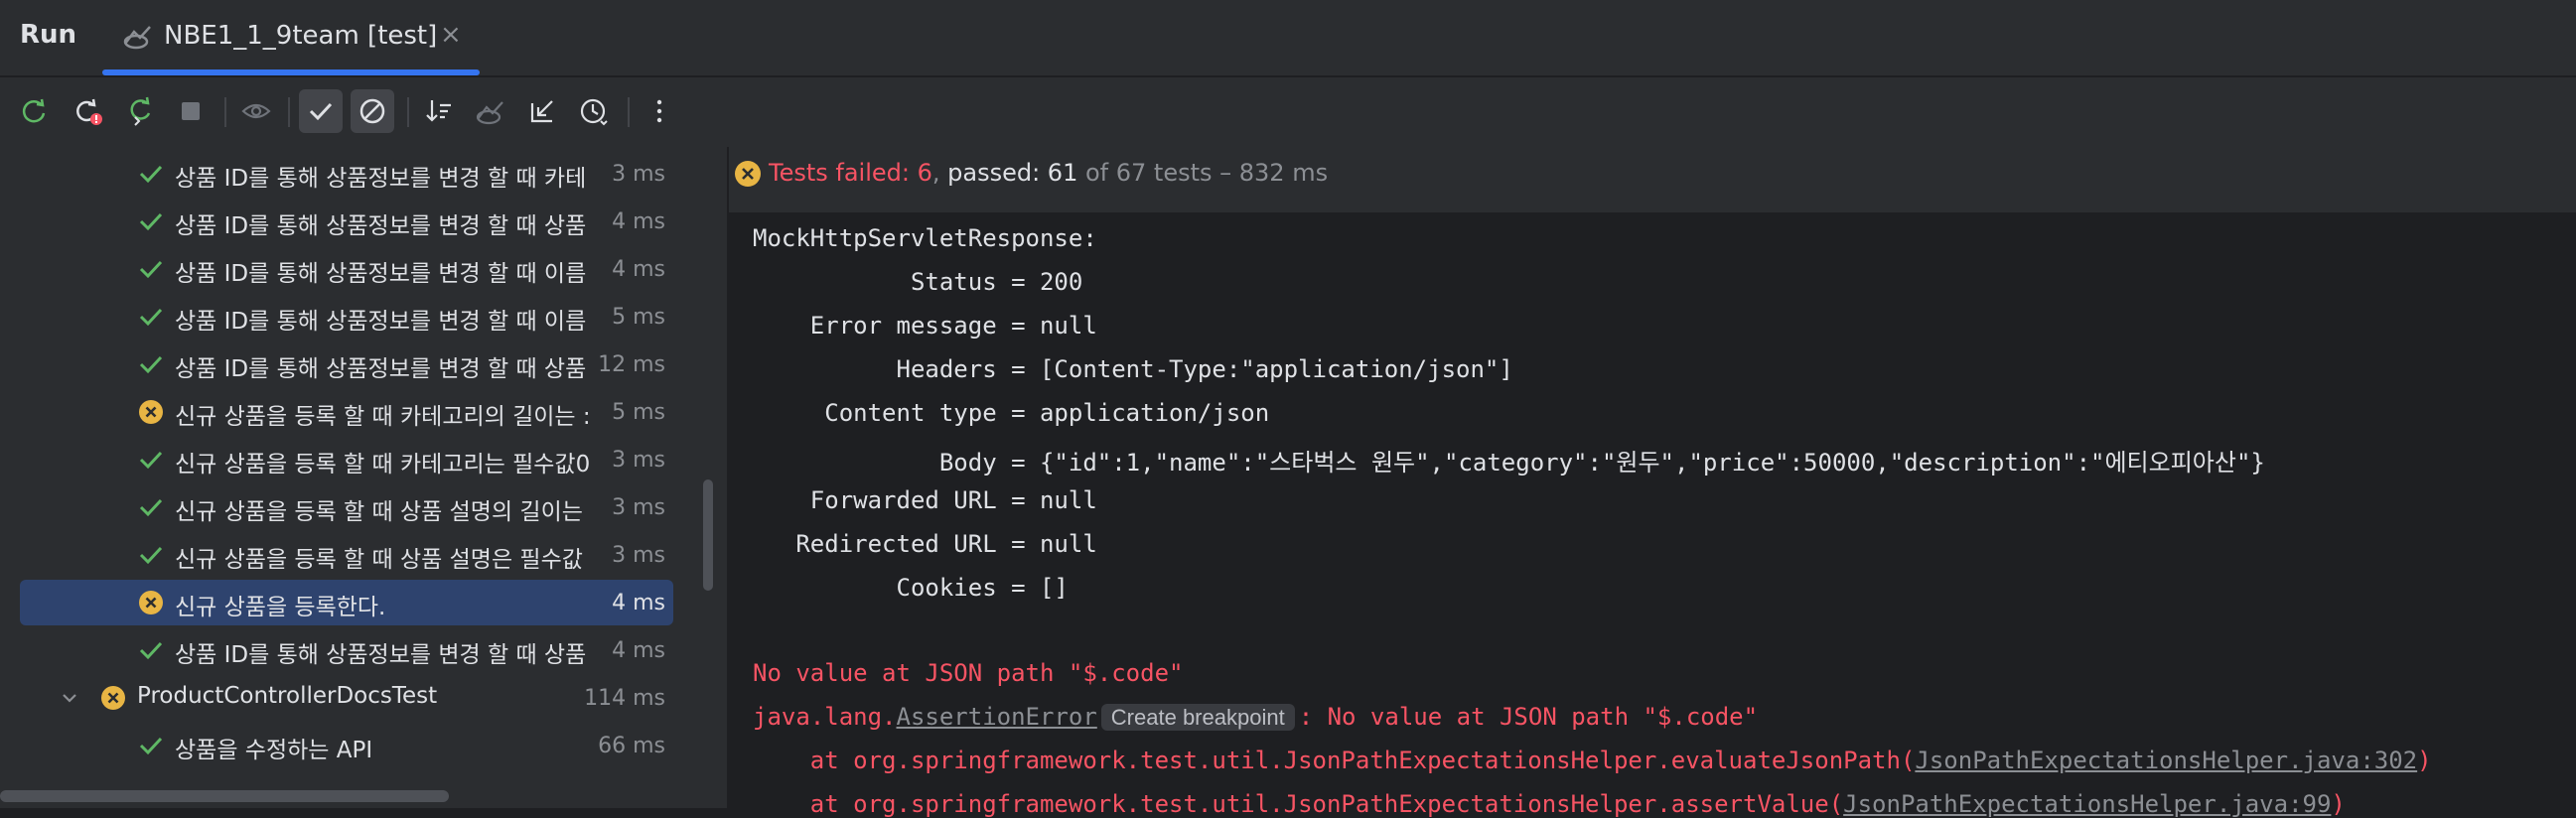 Image resolution: width=2576 pixels, height=818 pixels. Describe the element at coordinates (34, 111) in the screenshot. I see `rerun-button` at that location.